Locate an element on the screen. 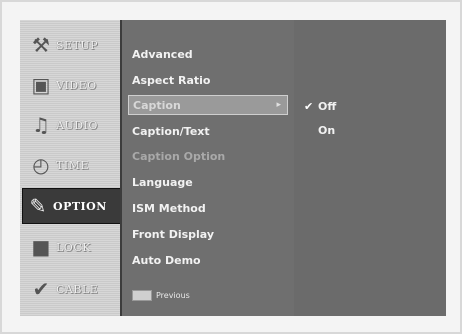  wrench-icon: ⚒ is located at coordinates (41, 45).